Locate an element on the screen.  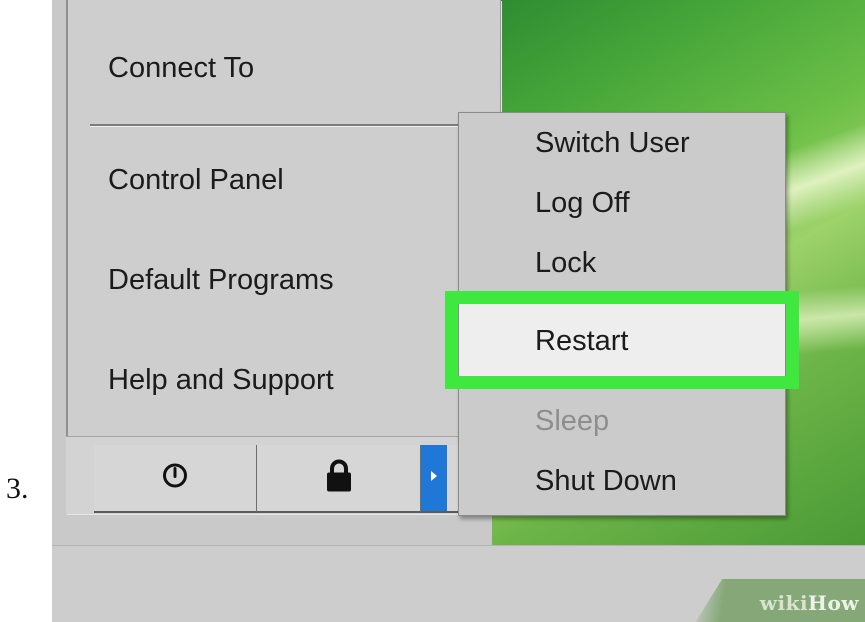
submenu-item-switch-user: Switch User is located at coordinates (612, 143).